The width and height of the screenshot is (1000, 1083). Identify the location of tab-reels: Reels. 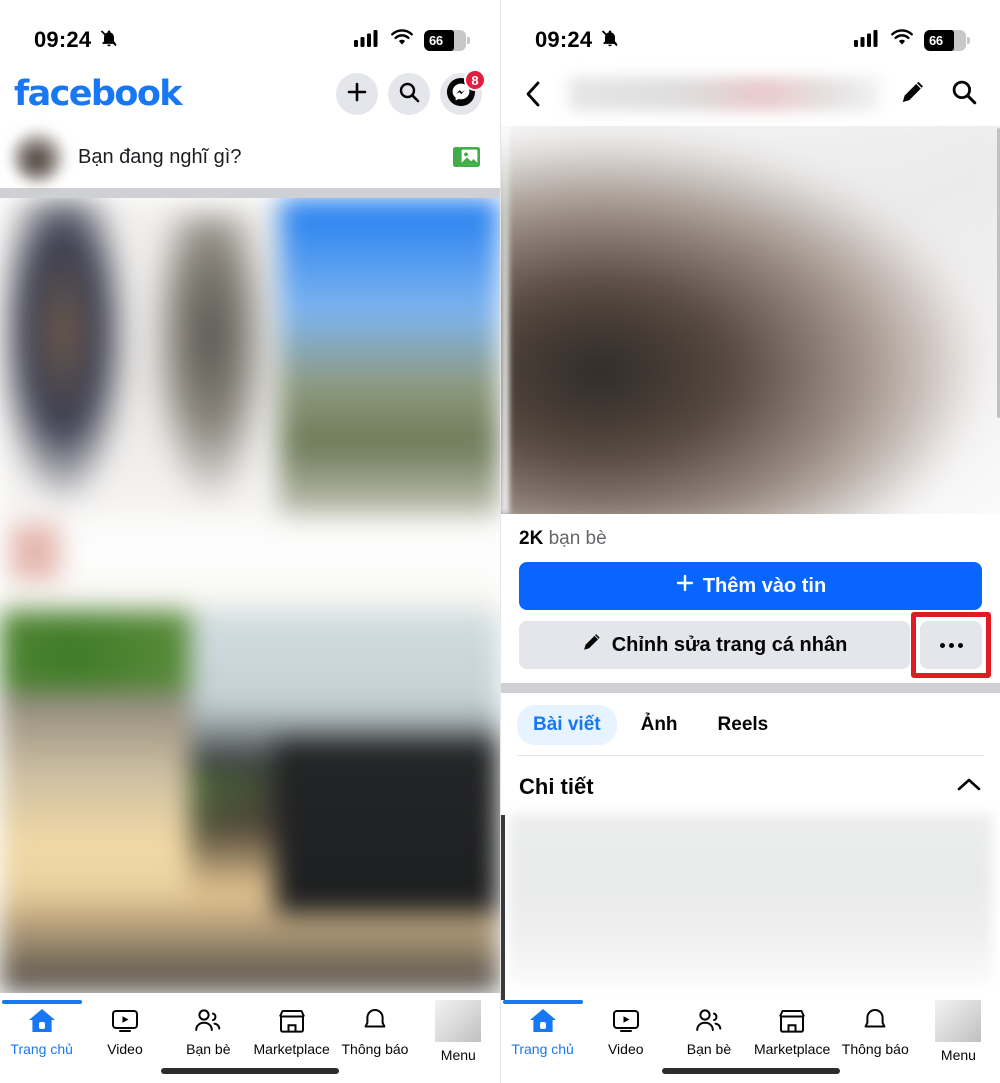
(743, 725).